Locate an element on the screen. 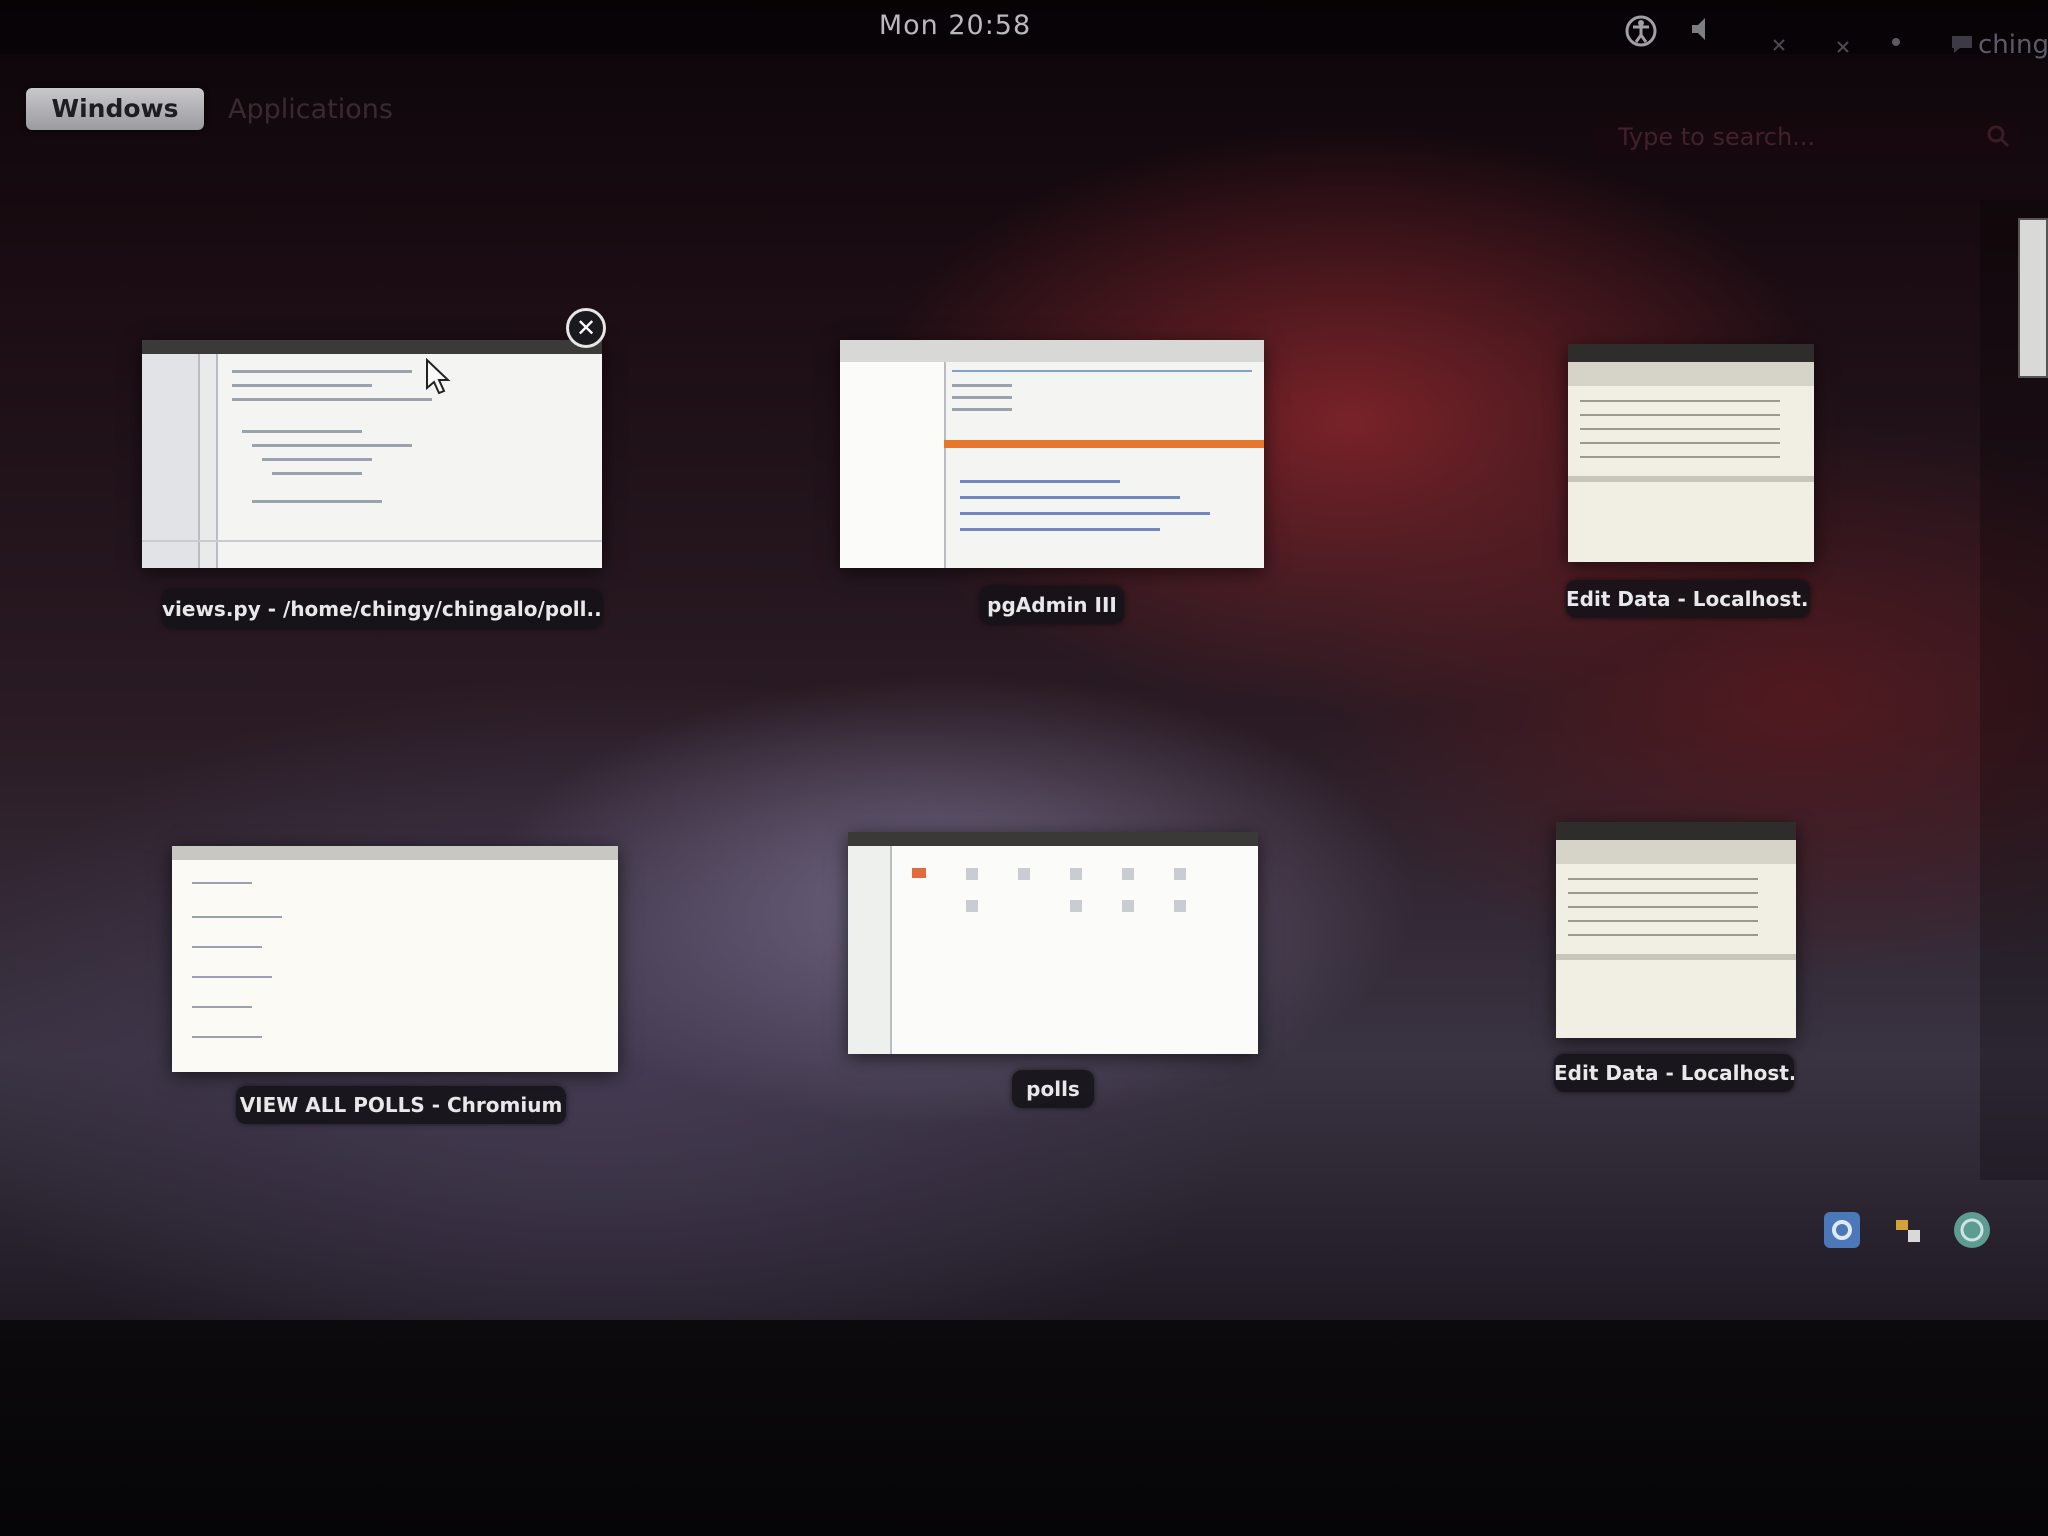 Image resolution: width=2048 pixels, height=1536 pixels. window-caption: polls is located at coordinates (1053, 1089).